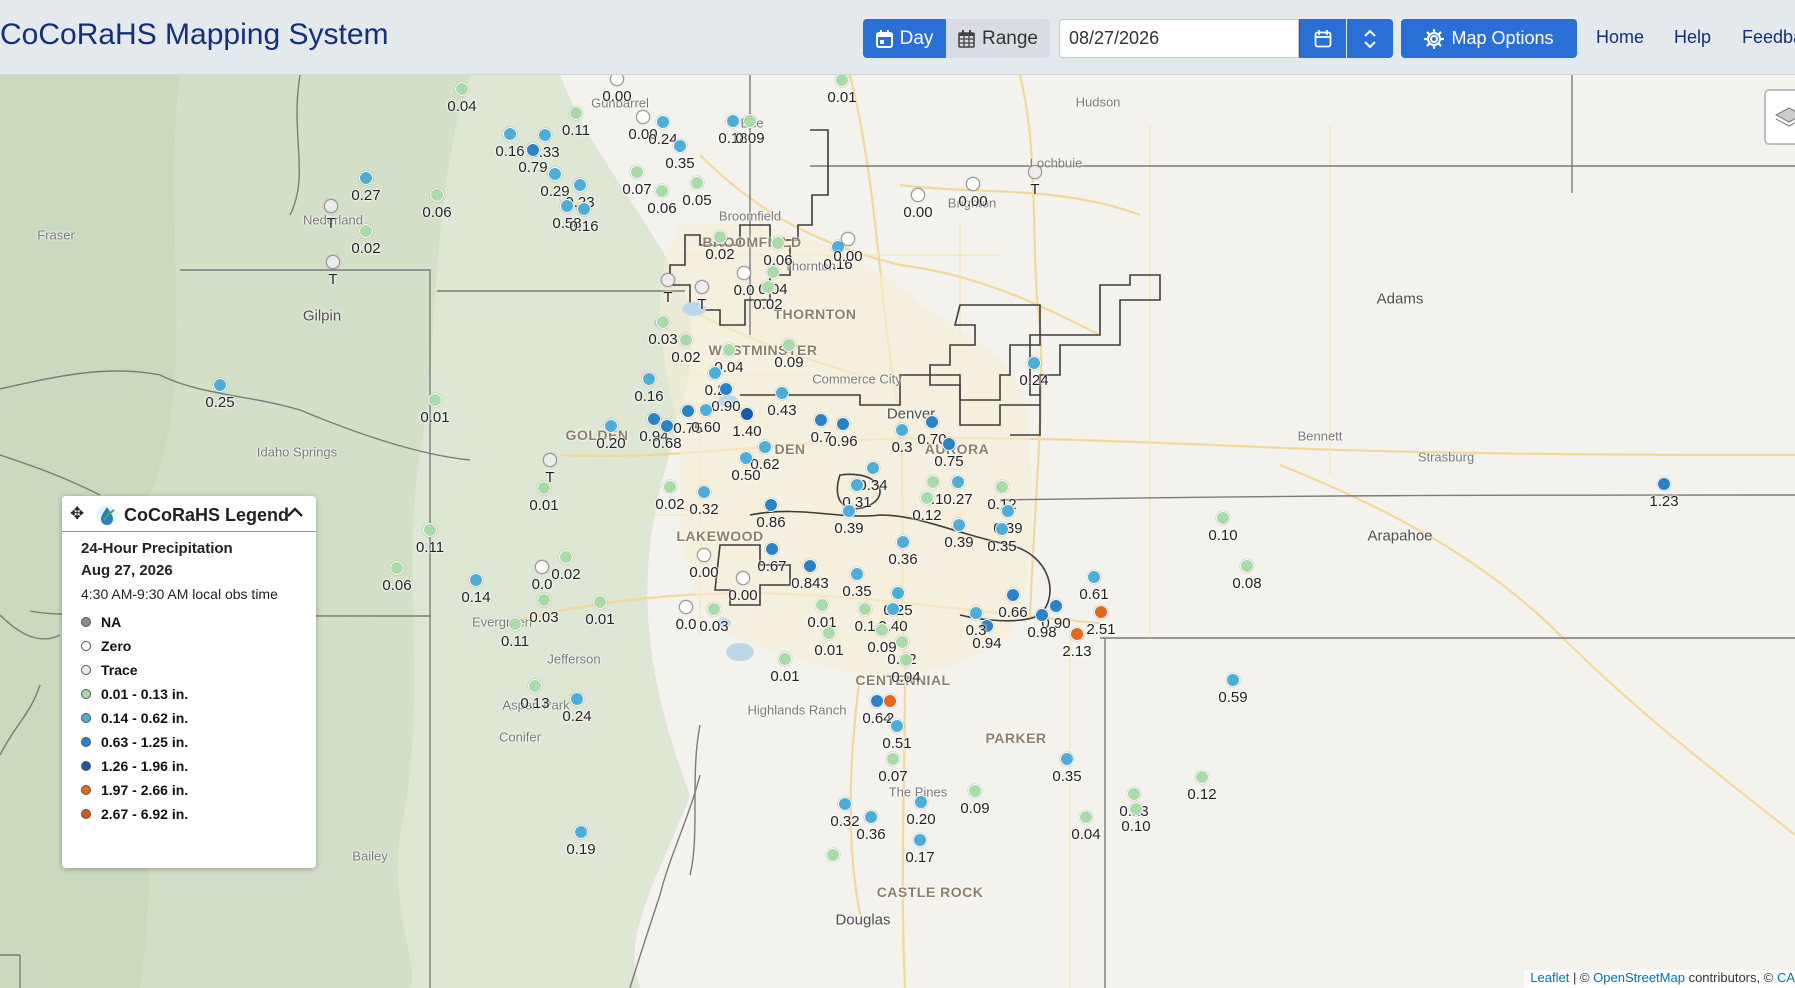 This screenshot has height=988, width=1795. What do you see at coordinates (295, 513) in the screenshot?
I see `collapse-chevron-icon` at bounding box center [295, 513].